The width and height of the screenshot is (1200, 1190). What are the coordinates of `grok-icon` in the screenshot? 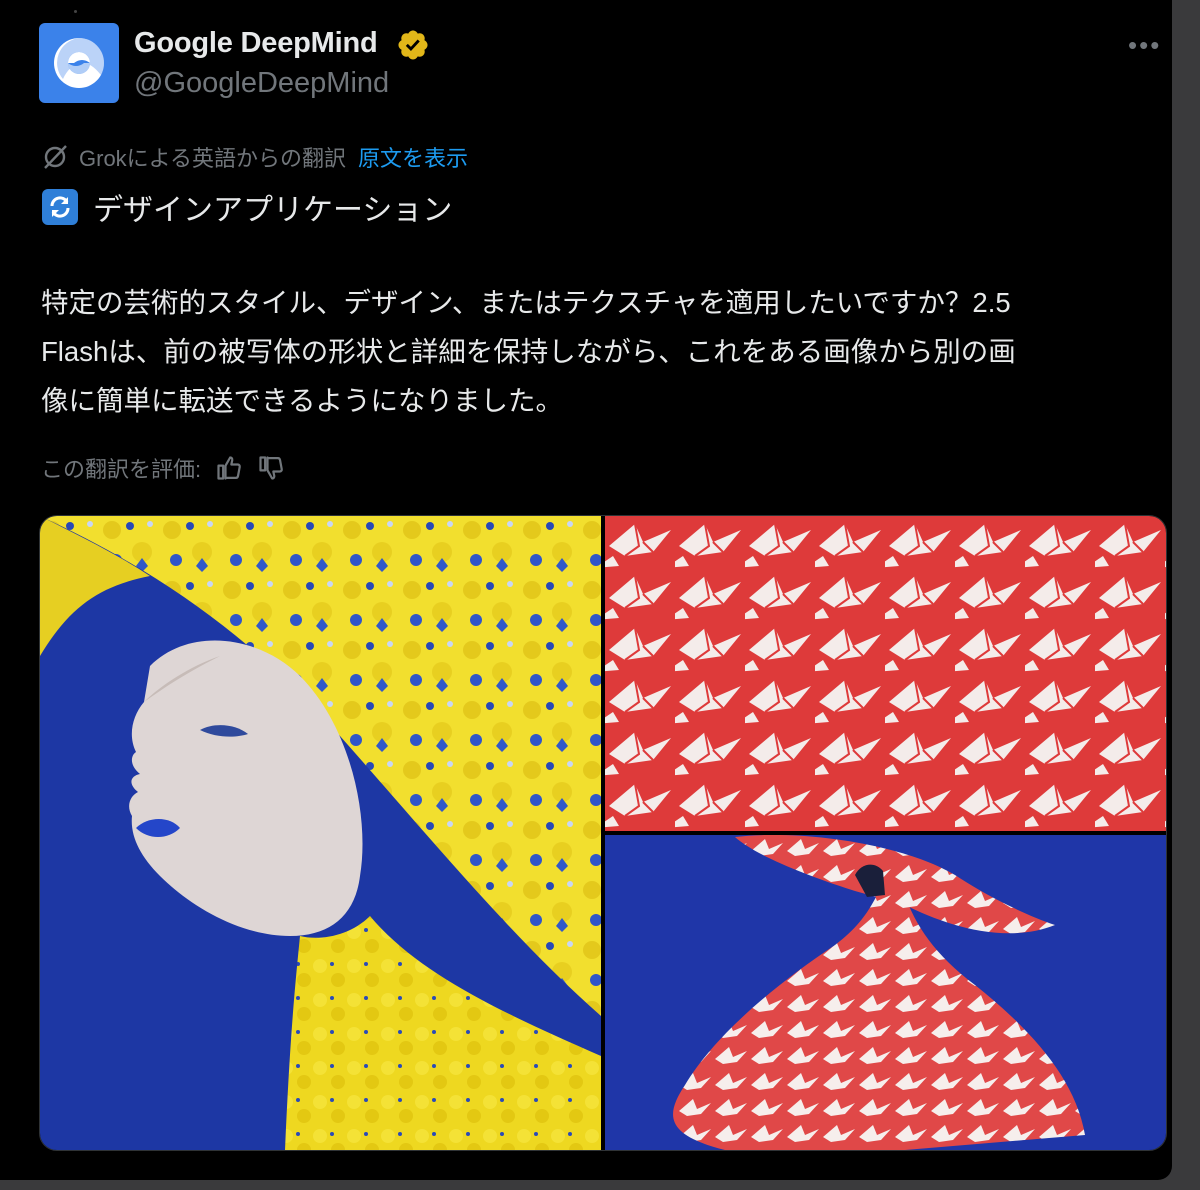 It's located at (55, 157).